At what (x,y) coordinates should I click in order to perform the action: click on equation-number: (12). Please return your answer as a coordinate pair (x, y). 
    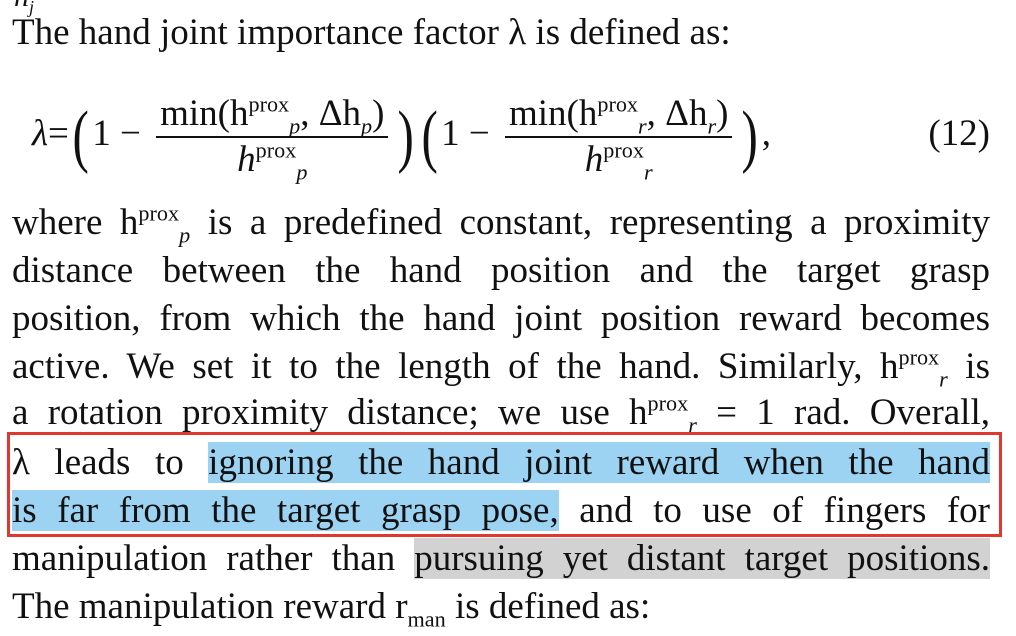
    Looking at the image, I should click on (959, 133).